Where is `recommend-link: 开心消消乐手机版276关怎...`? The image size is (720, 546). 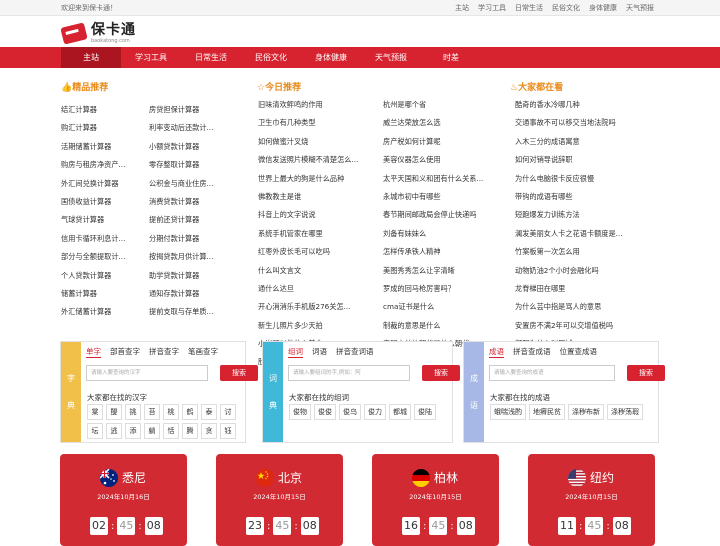
recommend-link: 开心消消乐手机版276关怎... is located at coordinates (320, 307).